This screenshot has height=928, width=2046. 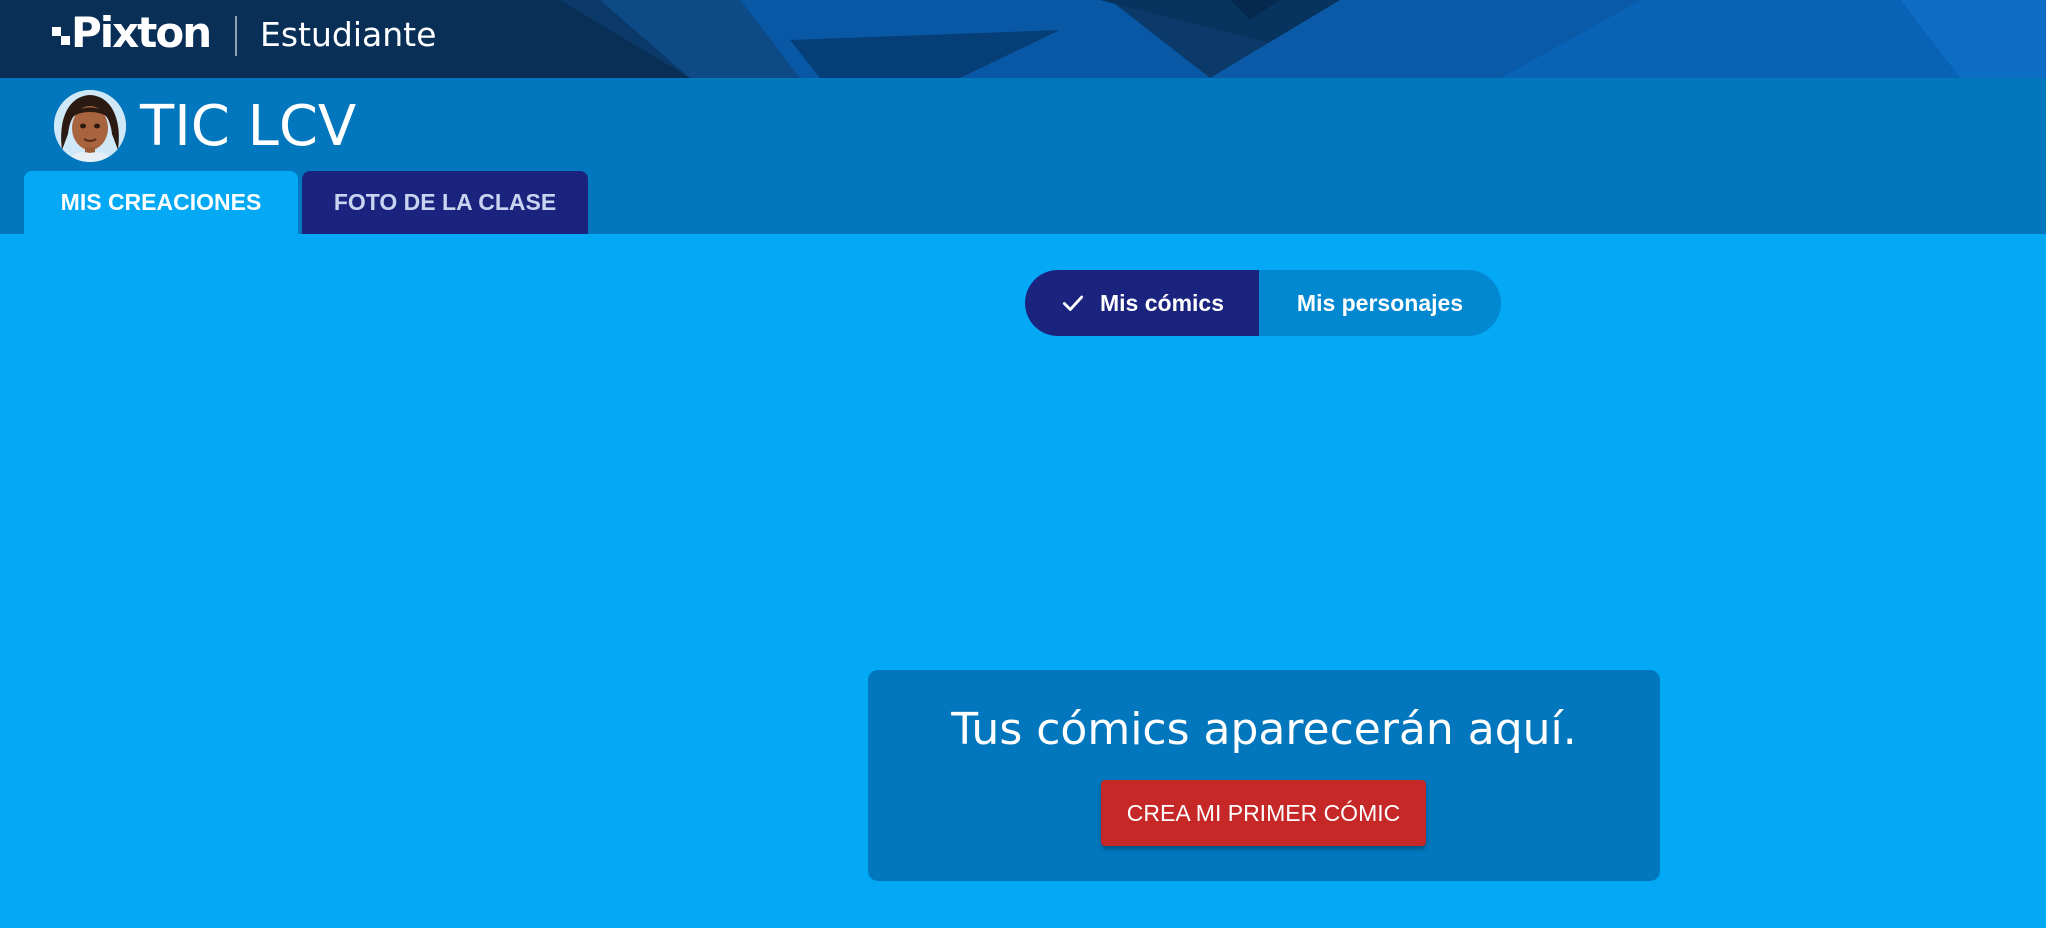 What do you see at coordinates (161, 202) in the screenshot?
I see `tab-mis-creaciones: MIS CREACIONES` at bounding box center [161, 202].